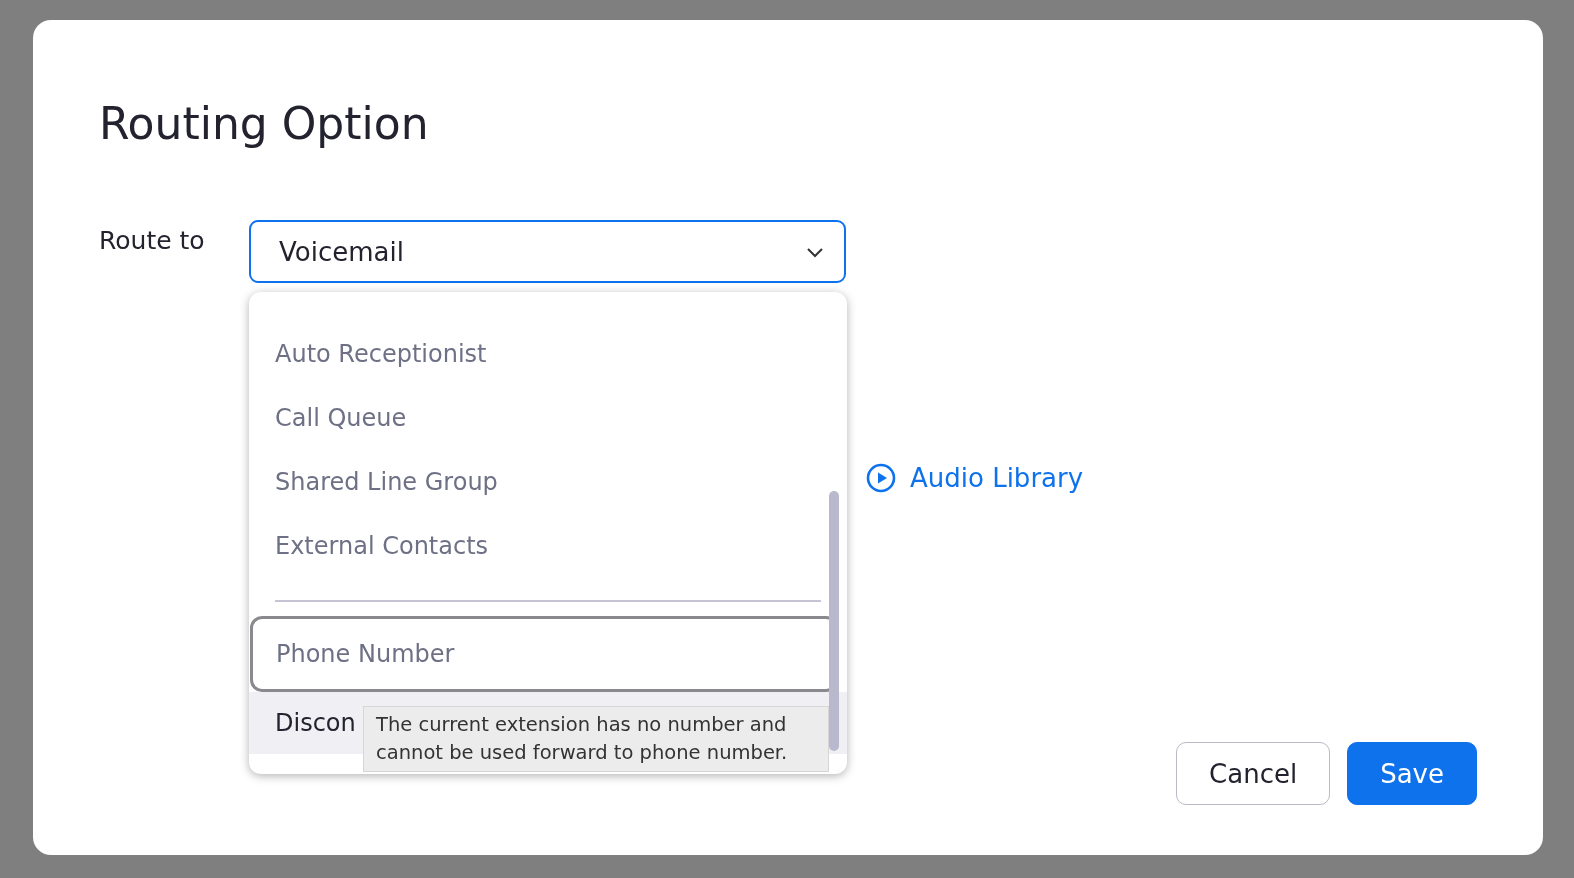 Image resolution: width=1574 pixels, height=878 pixels. I want to click on tooltip: The current extension has no number and cannot be used forward to phone number., so click(596, 739).